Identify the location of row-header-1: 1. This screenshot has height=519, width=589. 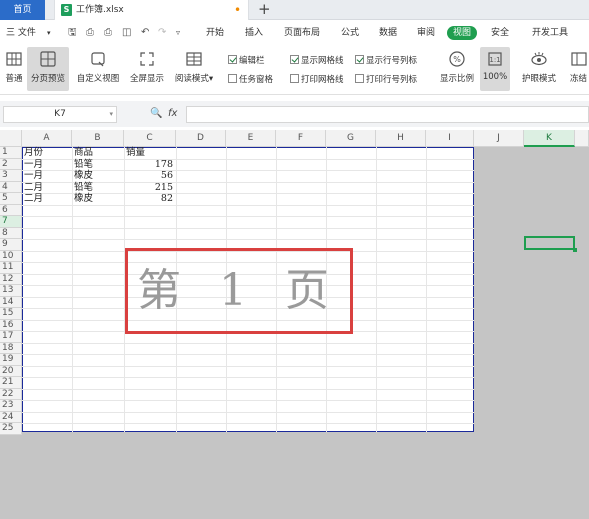
(11, 153).